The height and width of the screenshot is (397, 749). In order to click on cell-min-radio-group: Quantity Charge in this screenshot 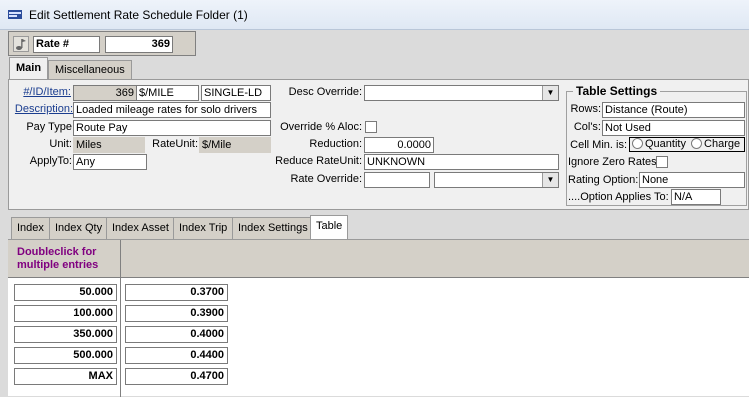, I will do `click(687, 144)`.